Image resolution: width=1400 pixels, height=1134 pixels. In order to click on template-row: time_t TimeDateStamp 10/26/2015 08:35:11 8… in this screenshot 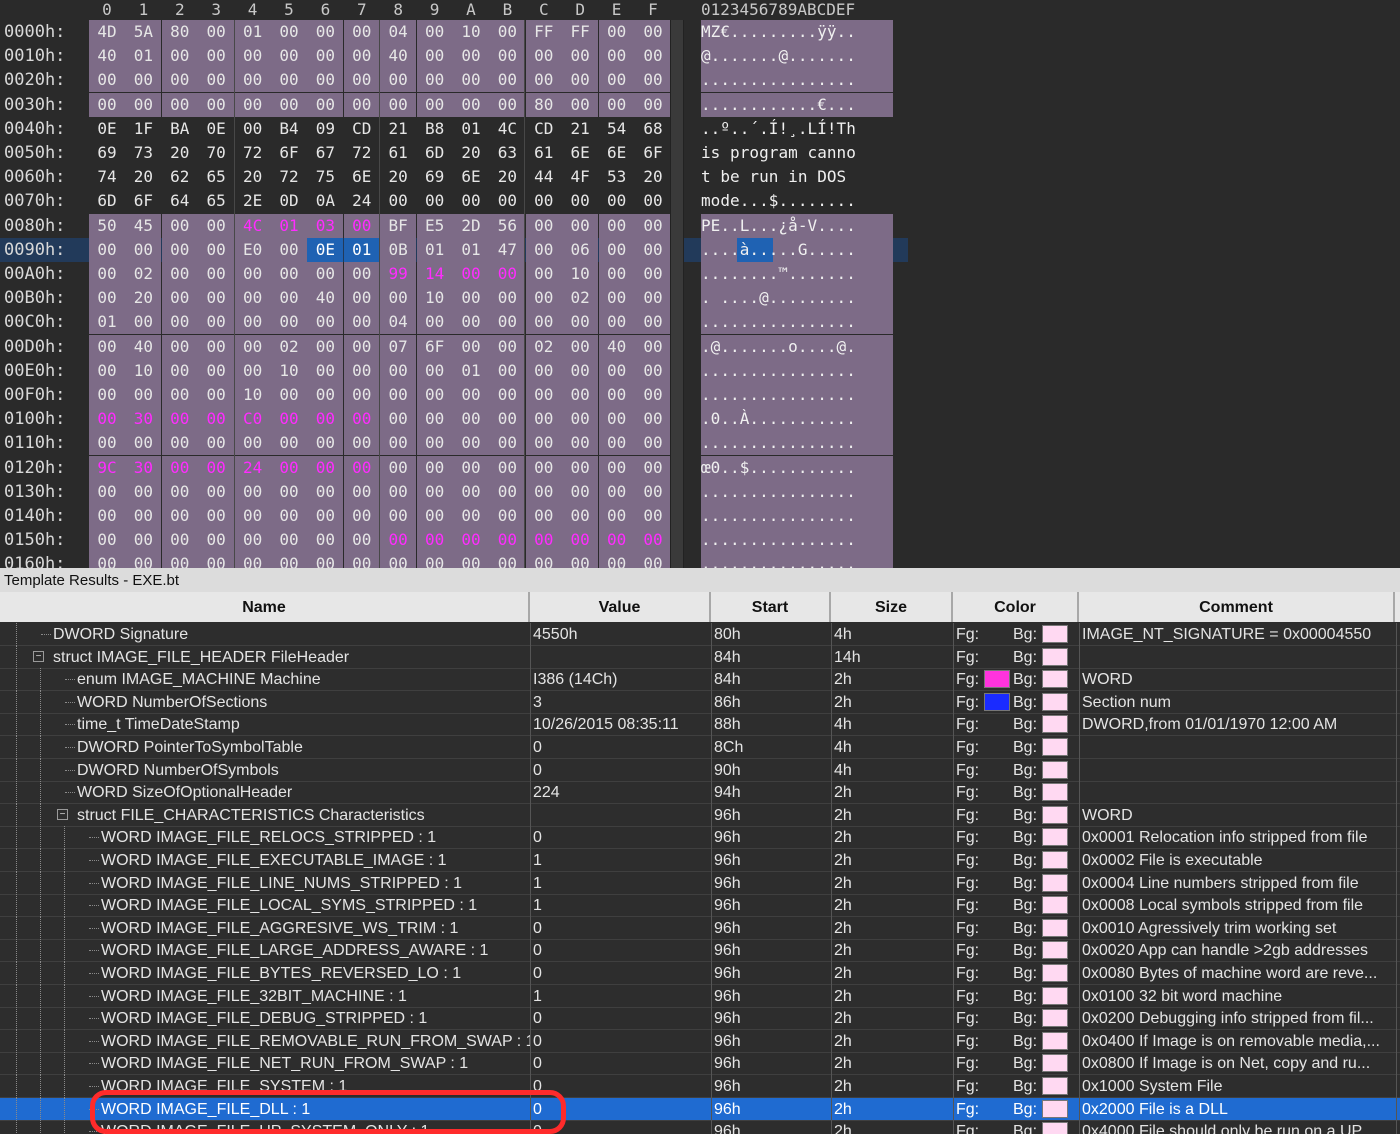, I will do `click(700, 725)`.